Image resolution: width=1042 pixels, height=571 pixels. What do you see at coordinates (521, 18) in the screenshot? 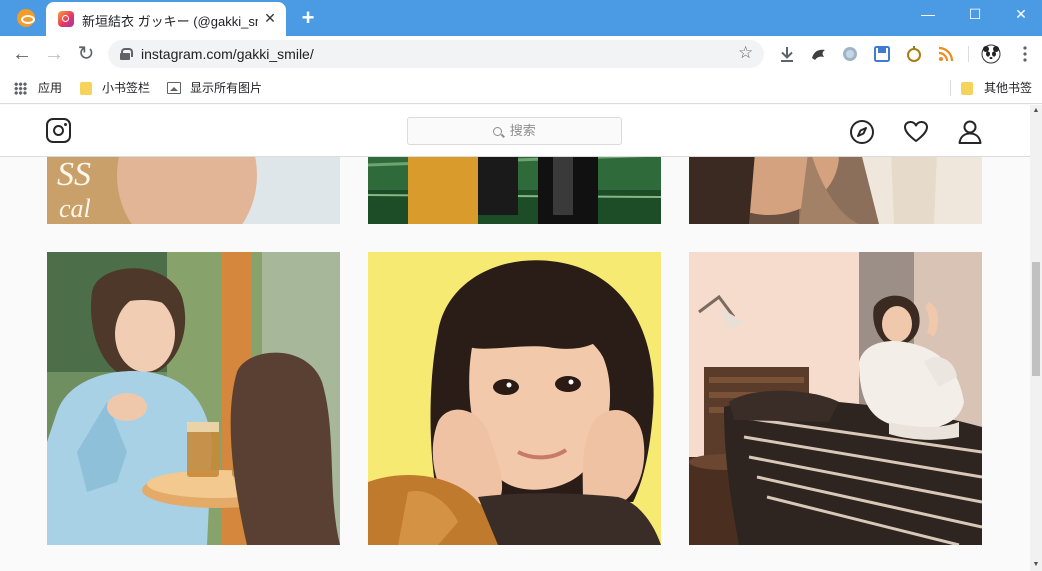
I see `tab-strip: 新垣結衣 ガッキー (@gakki_smi ✕ + — ☐ ✕` at bounding box center [521, 18].